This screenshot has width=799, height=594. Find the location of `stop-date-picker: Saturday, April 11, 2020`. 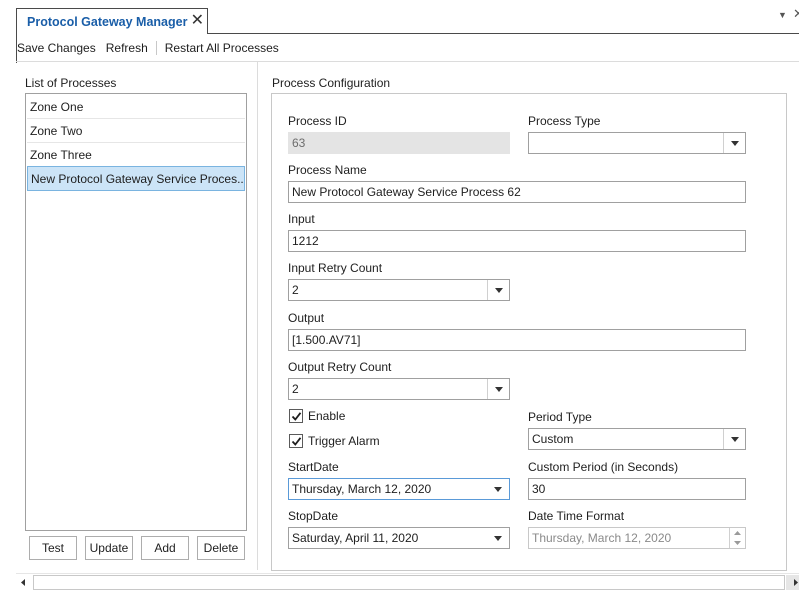

stop-date-picker: Saturday, April 11, 2020 is located at coordinates (399, 538).